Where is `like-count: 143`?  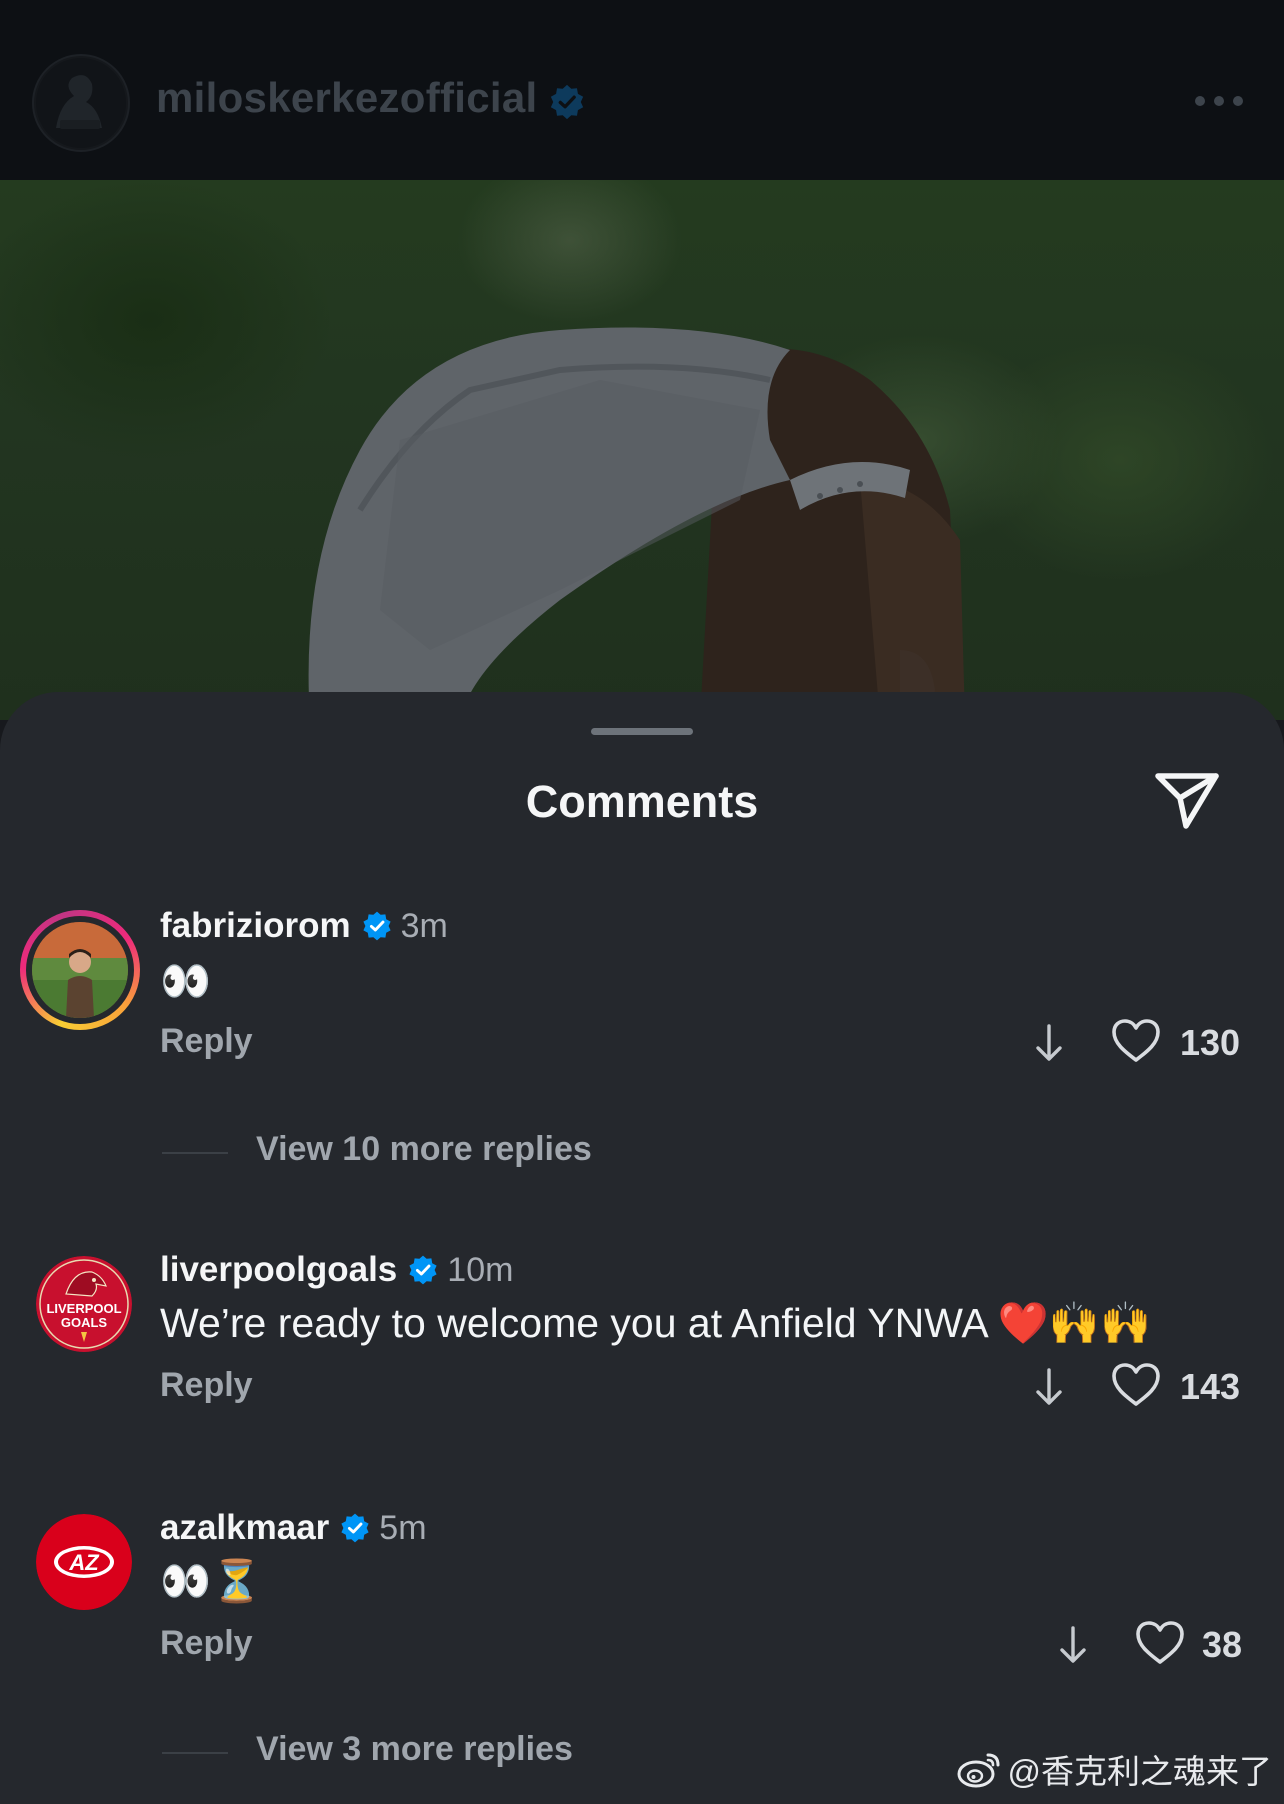 like-count: 143 is located at coordinates (1210, 1386).